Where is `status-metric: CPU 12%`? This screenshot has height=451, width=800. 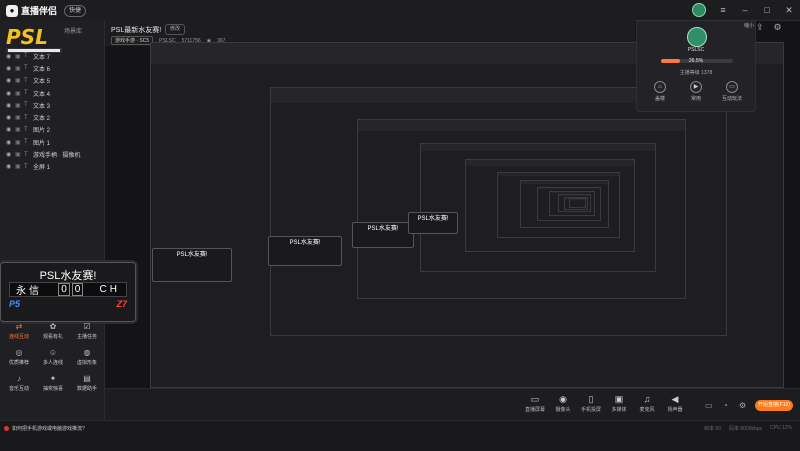
status-metric: CPU 12% is located at coordinates (781, 428).